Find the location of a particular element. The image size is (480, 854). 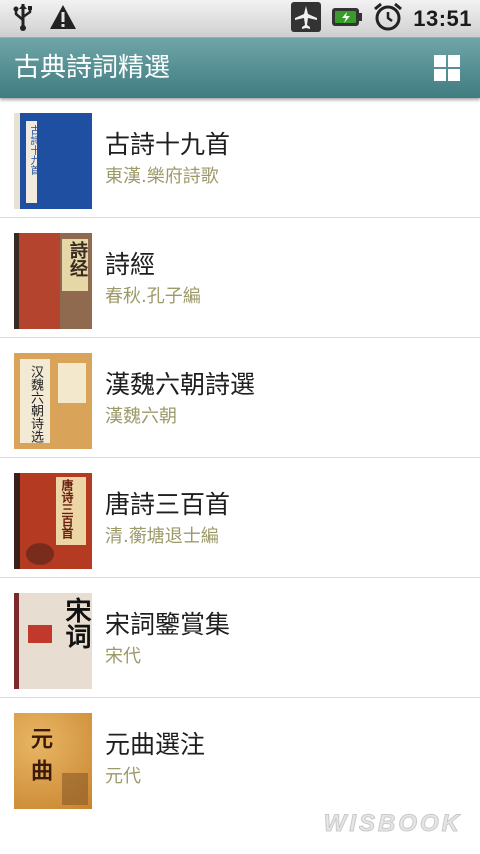

cover-title: 汉魏六朝诗选 is located at coordinates (35, 404).